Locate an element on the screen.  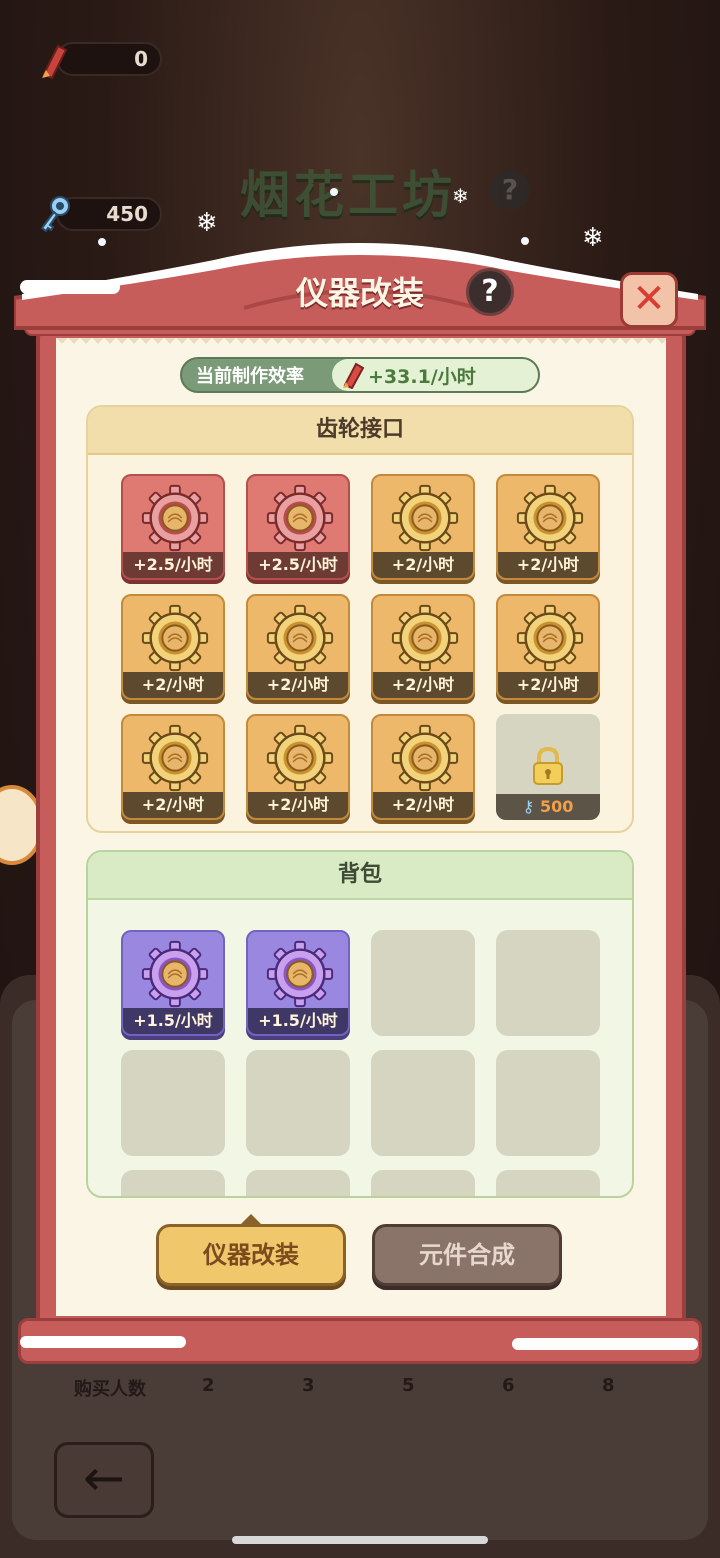
close-icon: ✕ is located at coordinates (649, 299).